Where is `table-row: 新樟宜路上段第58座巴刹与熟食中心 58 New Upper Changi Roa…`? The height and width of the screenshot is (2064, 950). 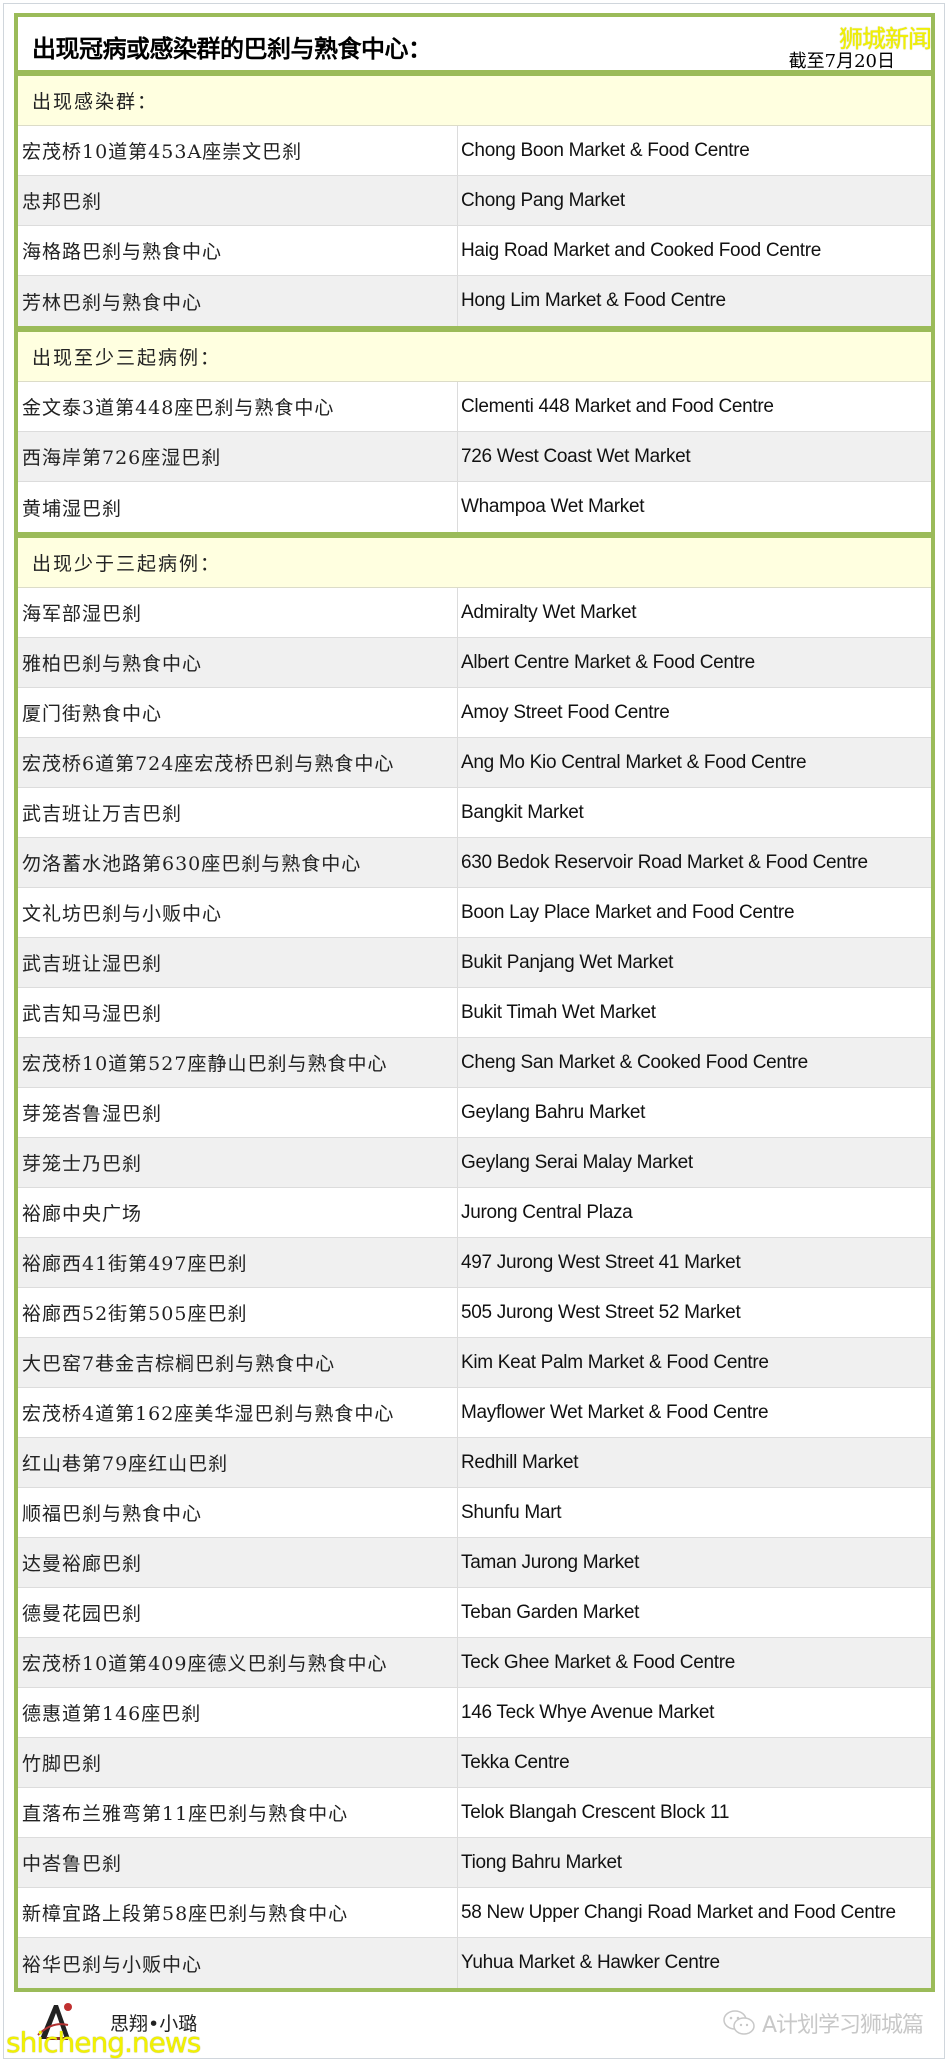
table-row: 新樟宜路上段第58座巴刹与熟食中心 58 New Upper Changi Roa… is located at coordinates (474, 1913).